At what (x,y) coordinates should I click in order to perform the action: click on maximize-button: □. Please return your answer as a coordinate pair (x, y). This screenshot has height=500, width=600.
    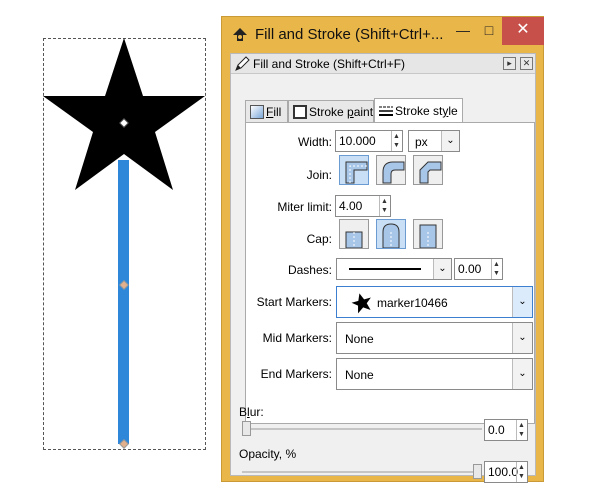
    Looking at the image, I should click on (489, 31).